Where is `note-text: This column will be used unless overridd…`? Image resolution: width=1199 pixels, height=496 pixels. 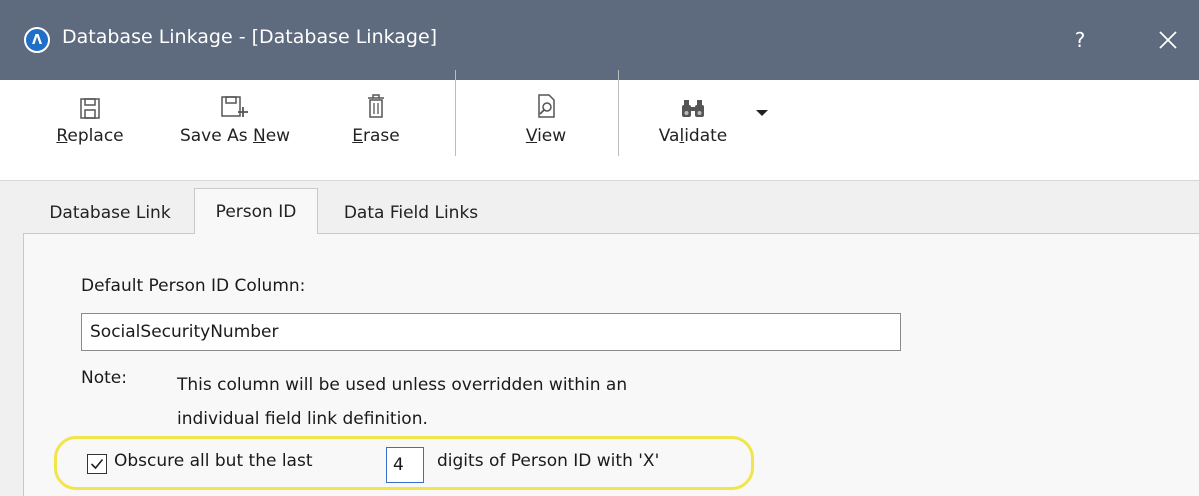 note-text: This column will be used unless overridd… is located at coordinates (477, 402).